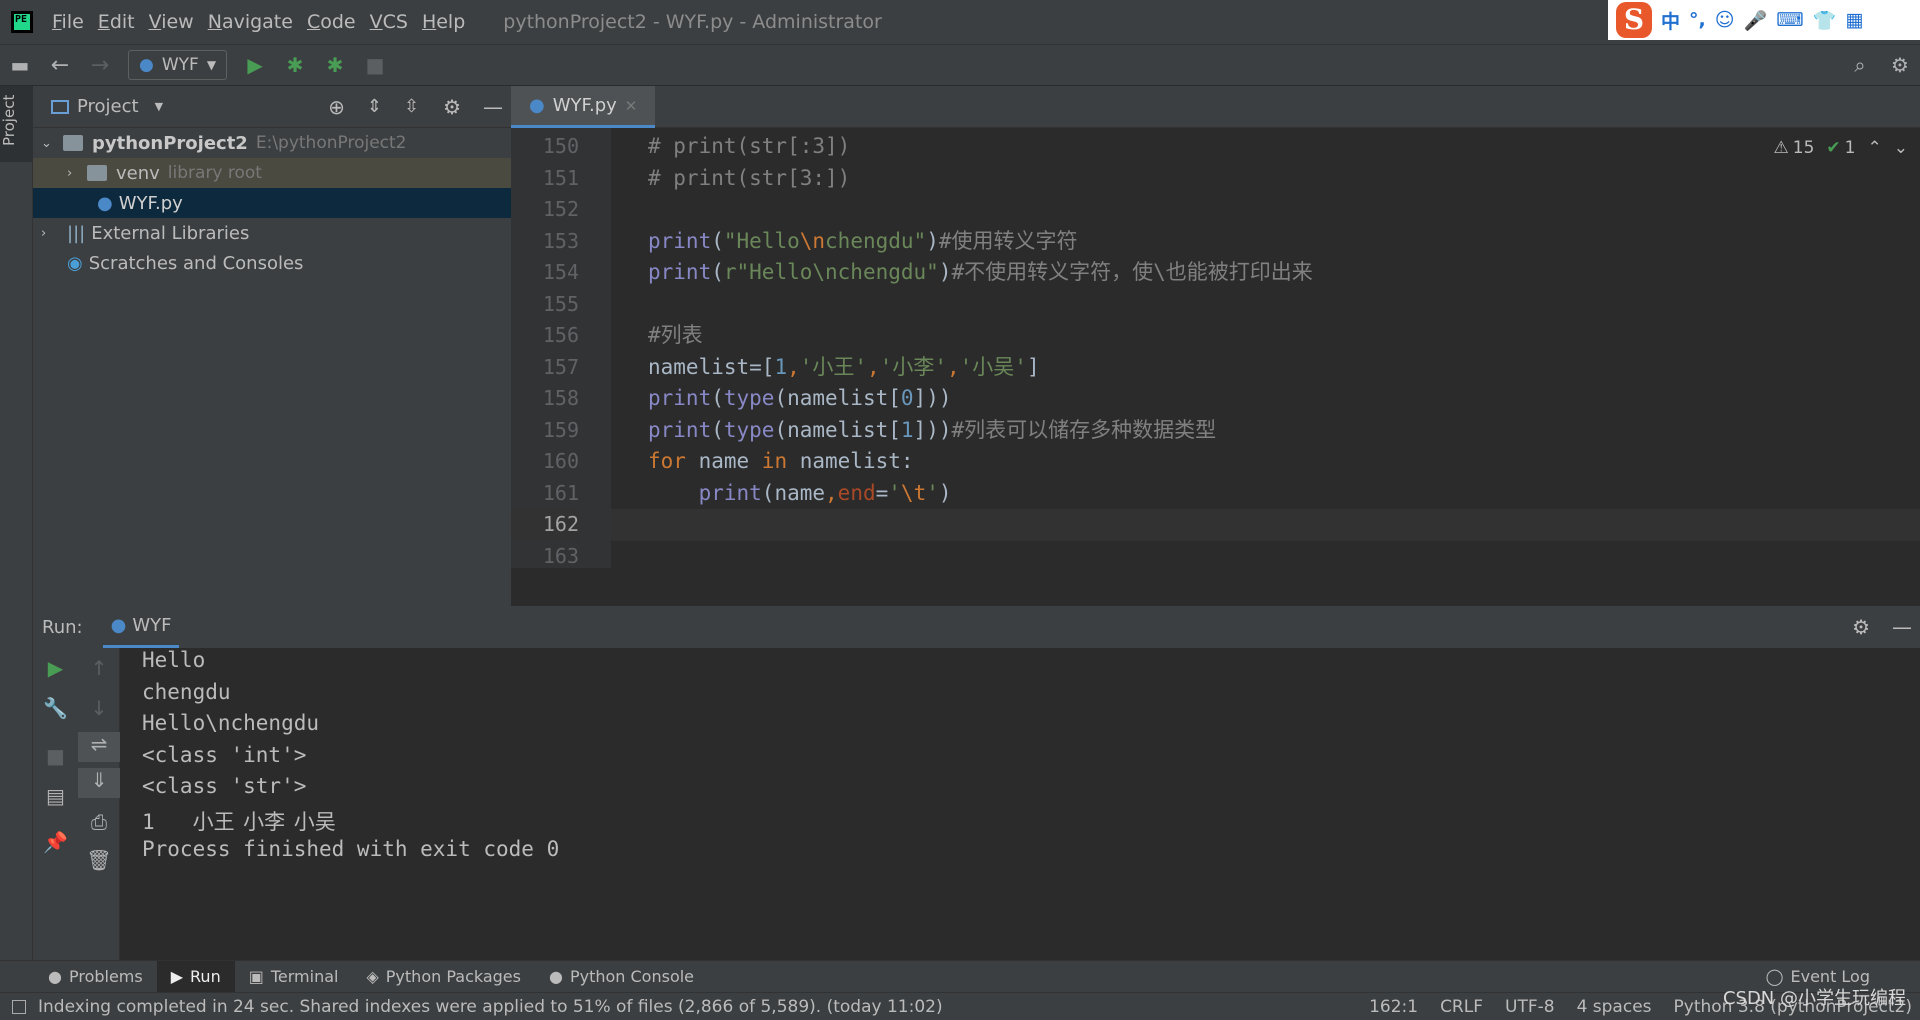  Describe the element at coordinates (560, 240) in the screenshot. I see `line-number: 153` at that location.